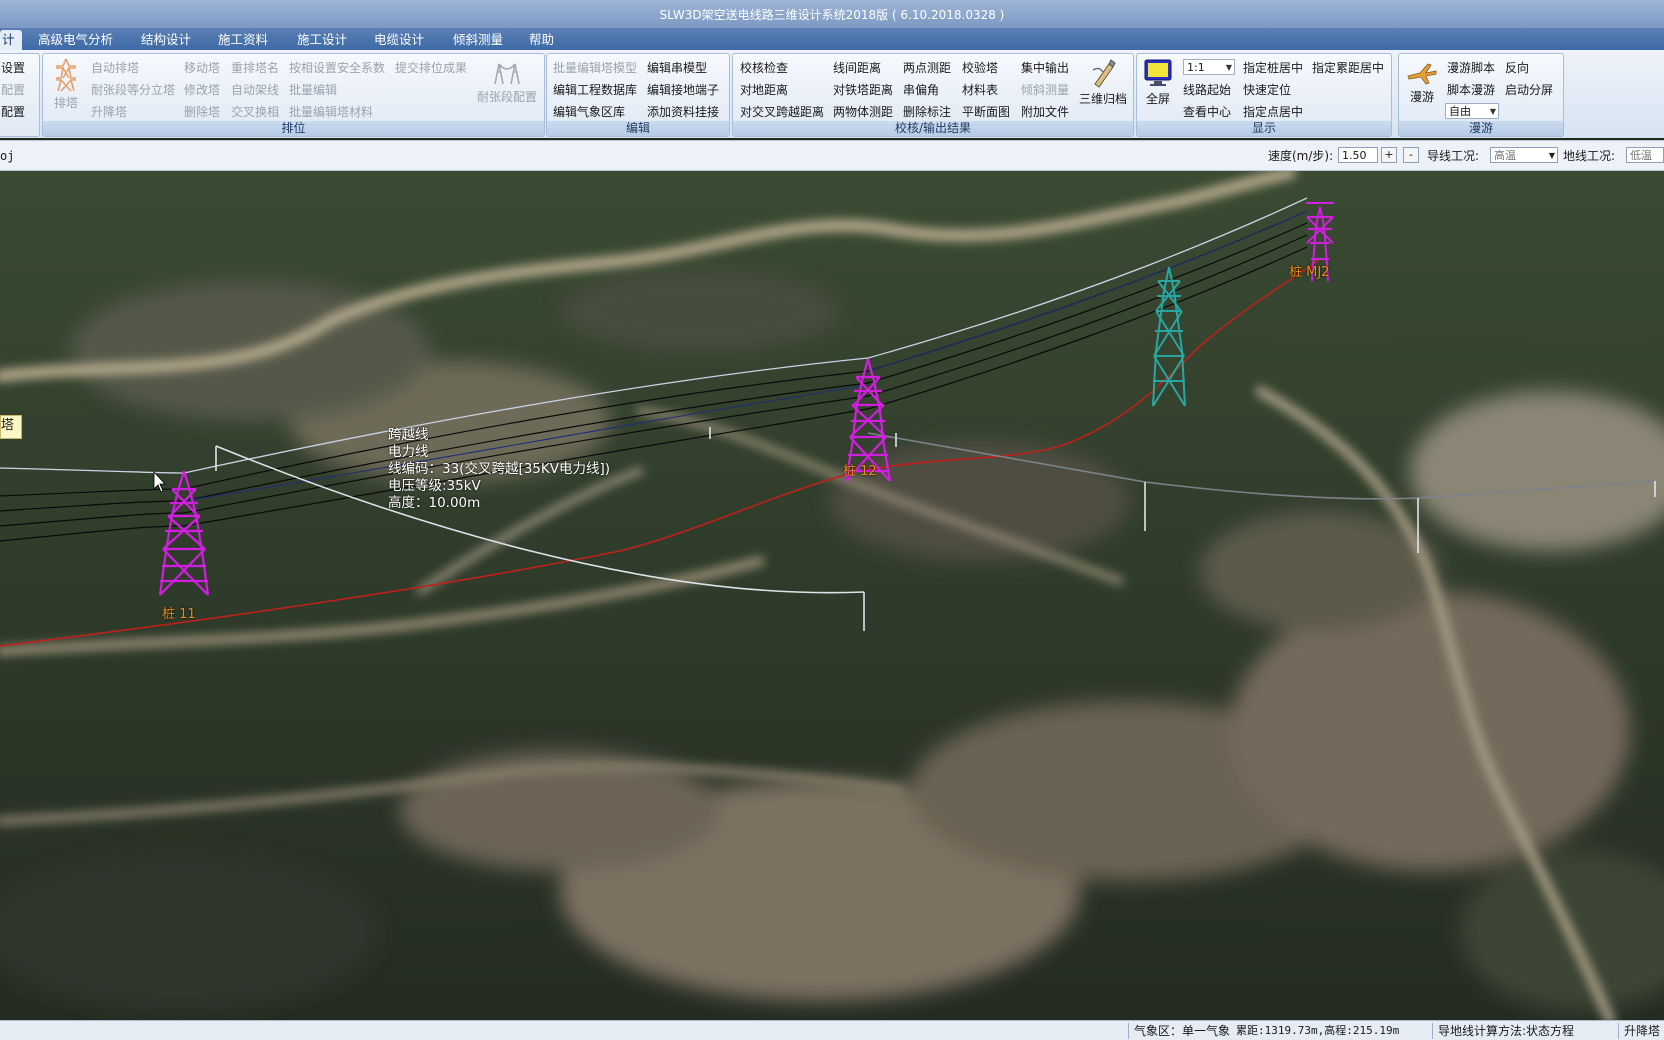 Image resolution: width=1664 pixels, height=1040 pixels. Describe the element at coordinates (202, 112) in the screenshot. I see `delete-tower-button: 删除塔` at that location.